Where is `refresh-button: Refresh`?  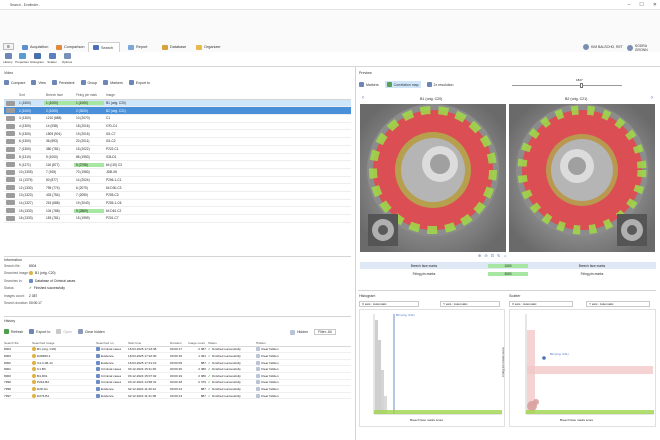
refresh-button: Refresh is located at coordinates (13, 331).